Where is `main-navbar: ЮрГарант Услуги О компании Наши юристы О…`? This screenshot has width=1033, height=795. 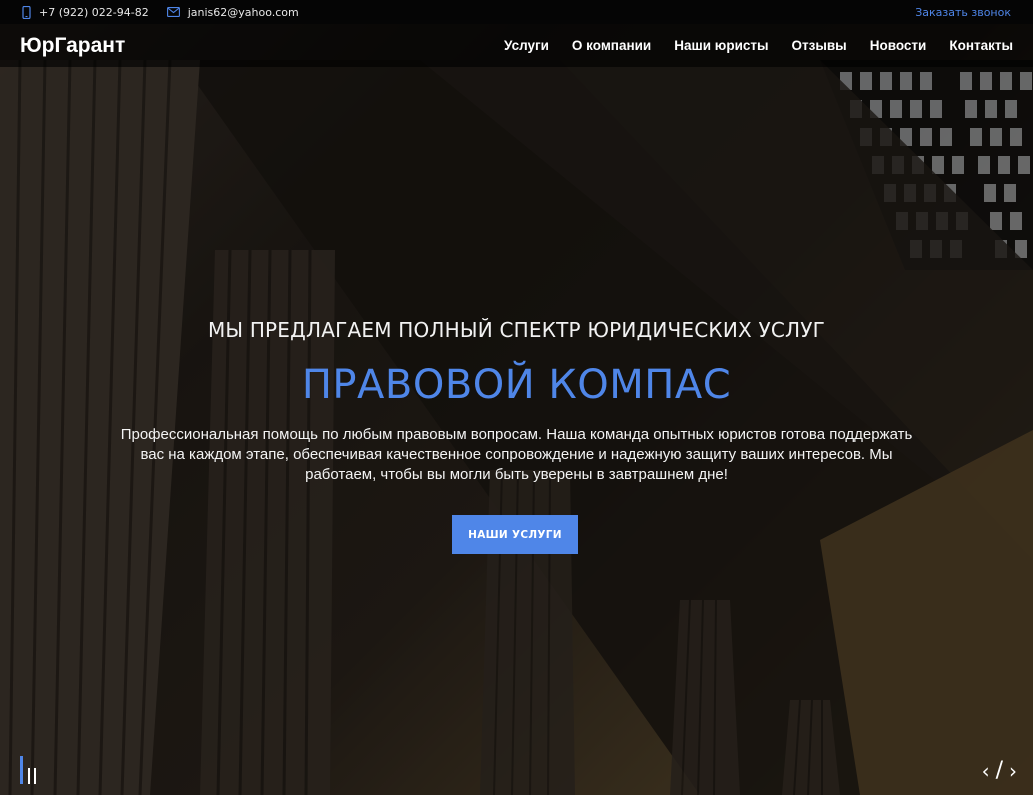 main-navbar: ЮрГарант Услуги О компании Наши юристы О… is located at coordinates (516, 45).